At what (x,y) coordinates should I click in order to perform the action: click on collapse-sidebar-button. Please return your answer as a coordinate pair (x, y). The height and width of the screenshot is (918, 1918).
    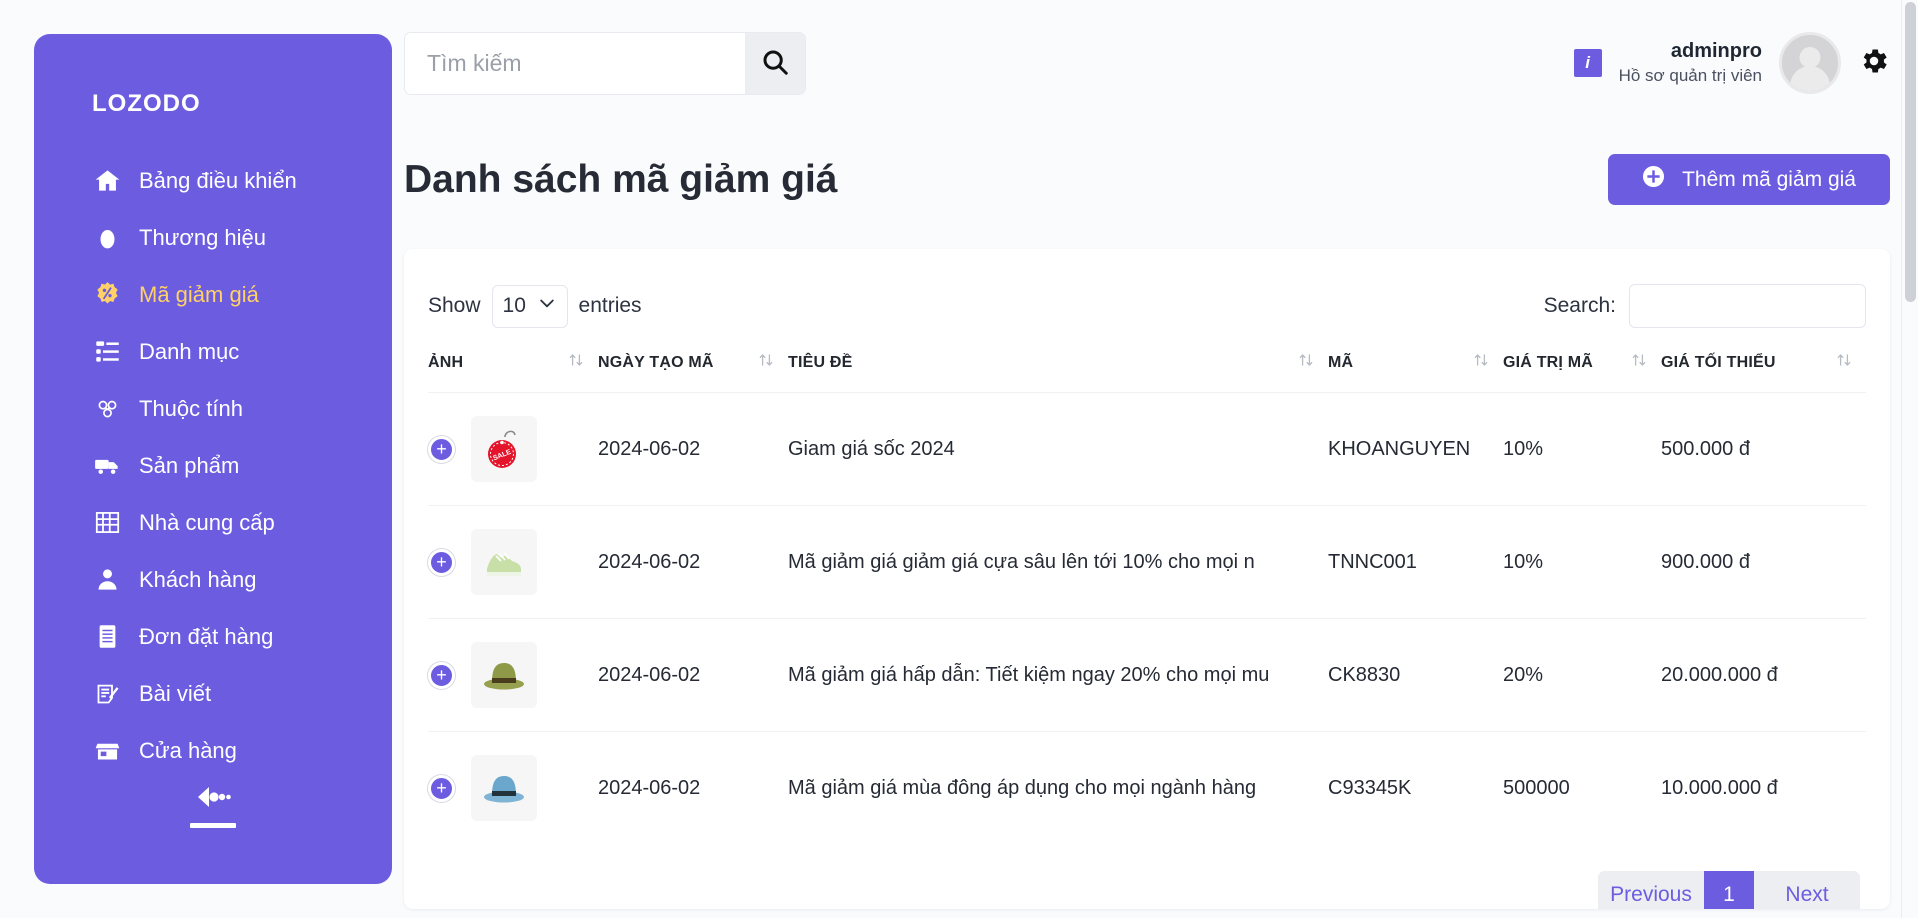
    Looking at the image, I should click on (213, 806).